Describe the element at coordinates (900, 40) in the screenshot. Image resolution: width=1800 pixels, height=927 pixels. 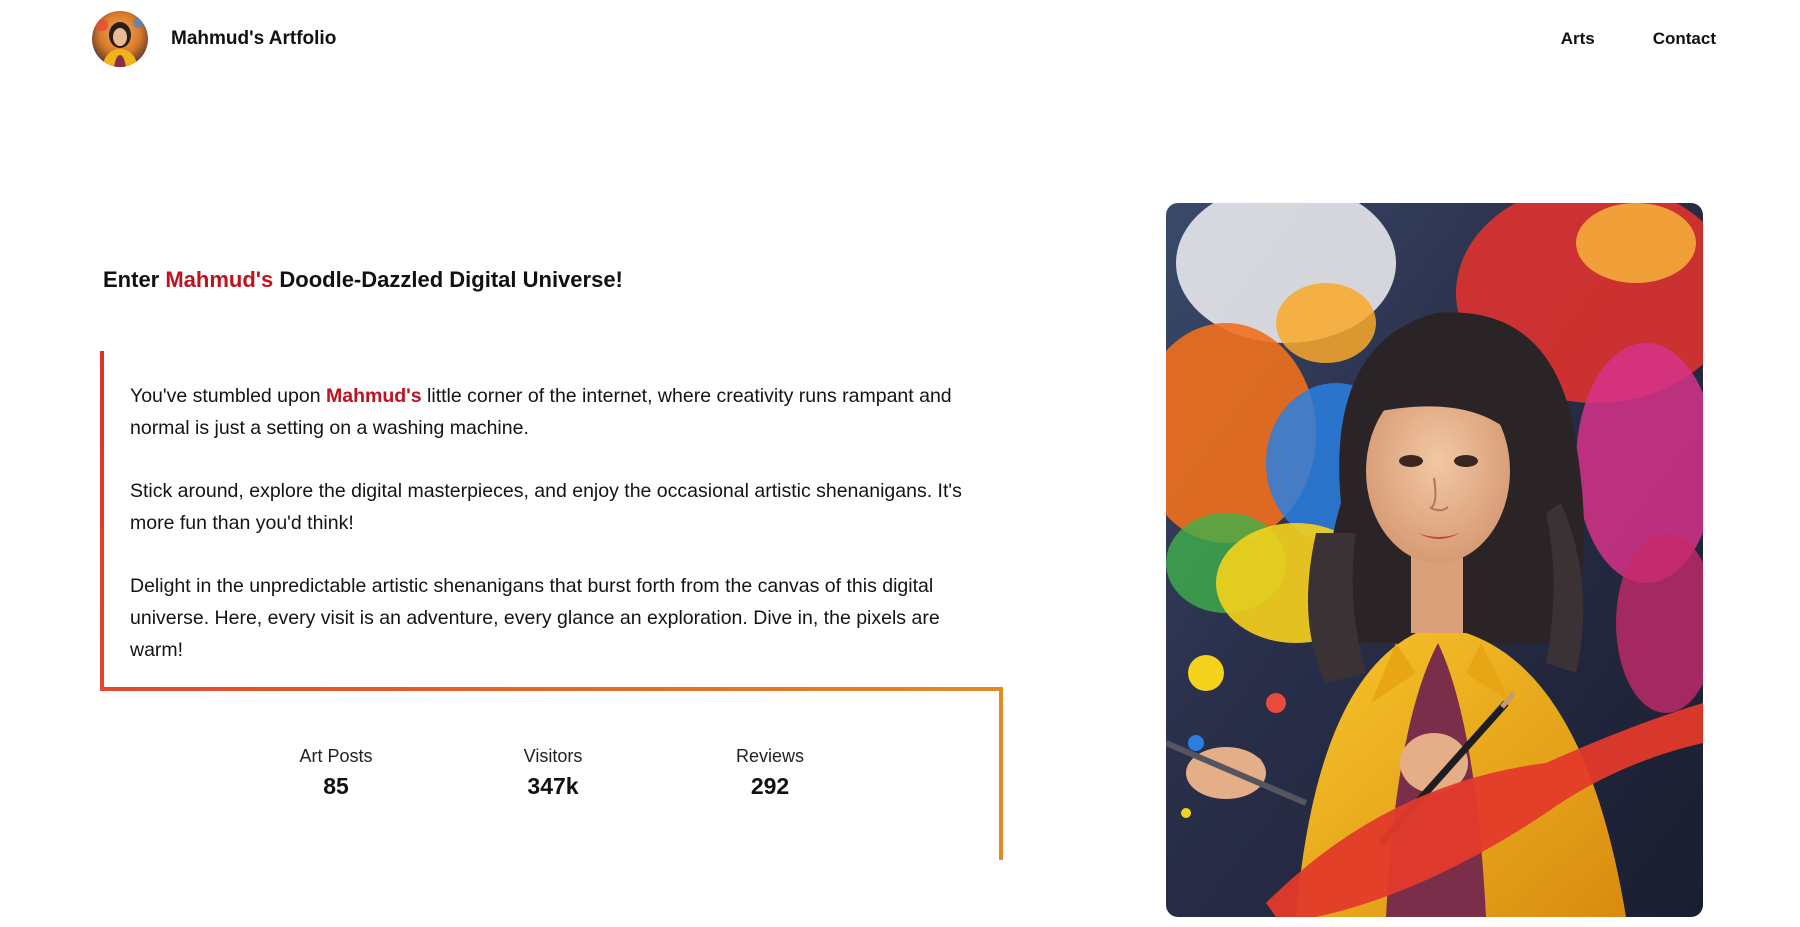
I see `site-header: Mahmud's Artfolio Arts Contact` at that location.